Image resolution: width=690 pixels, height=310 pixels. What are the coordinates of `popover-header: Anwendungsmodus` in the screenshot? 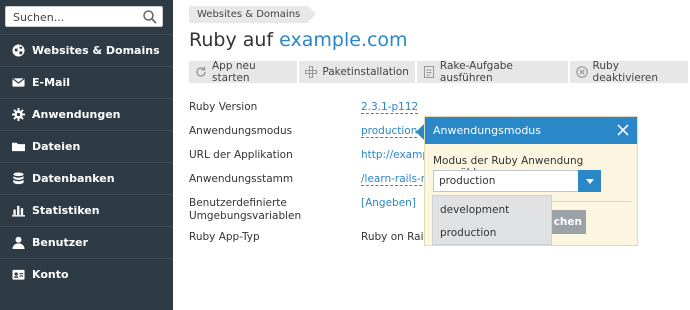 It's located at (531, 130).